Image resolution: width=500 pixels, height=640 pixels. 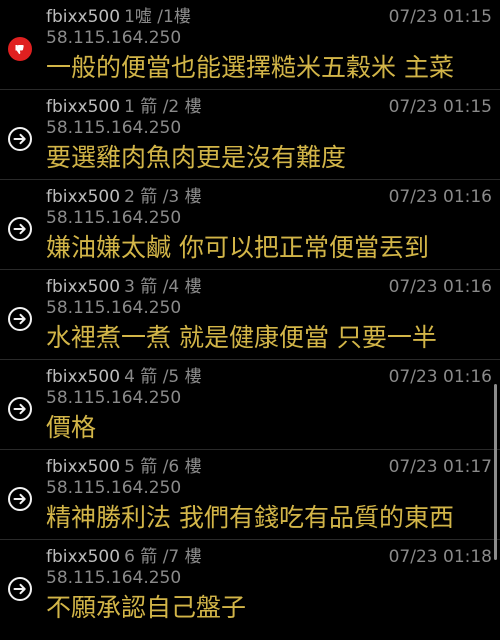 What do you see at coordinates (495, 472) in the screenshot?
I see `scrollbar` at bounding box center [495, 472].